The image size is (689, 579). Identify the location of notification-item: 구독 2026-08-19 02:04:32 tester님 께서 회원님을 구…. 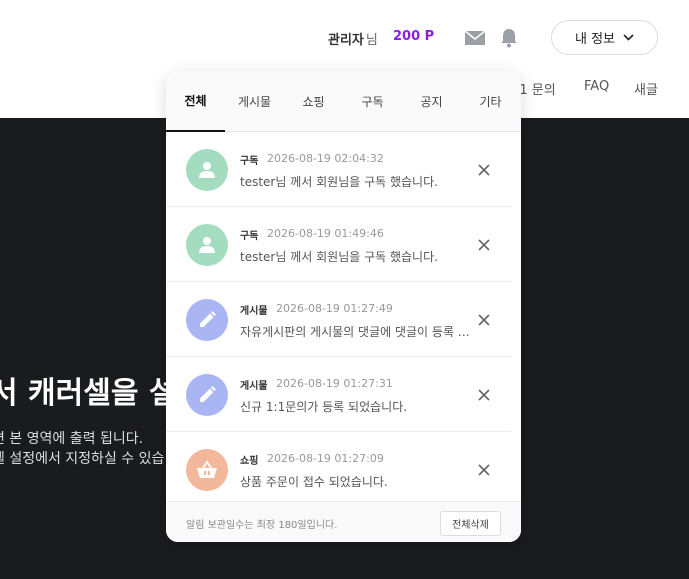
(338, 169).